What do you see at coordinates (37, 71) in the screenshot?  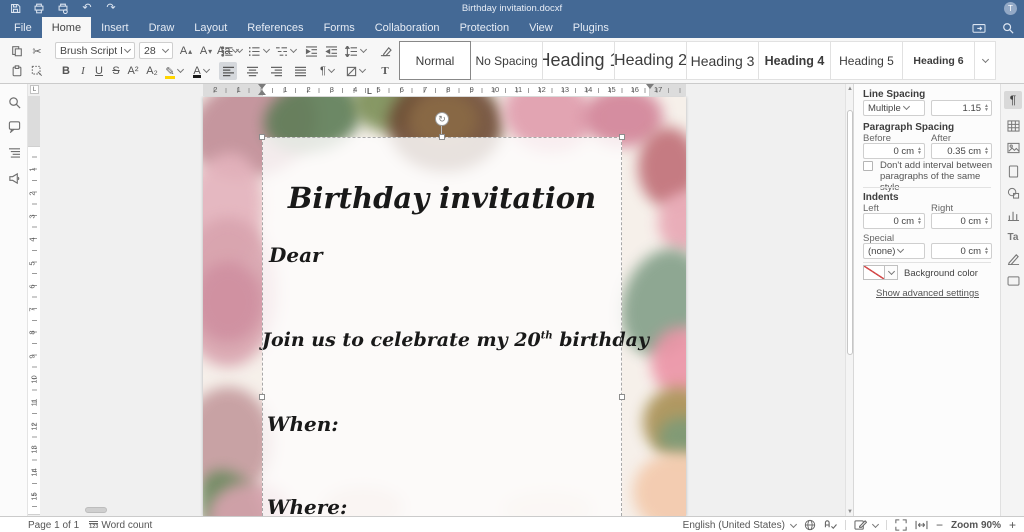 I see `select-all-button` at bounding box center [37, 71].